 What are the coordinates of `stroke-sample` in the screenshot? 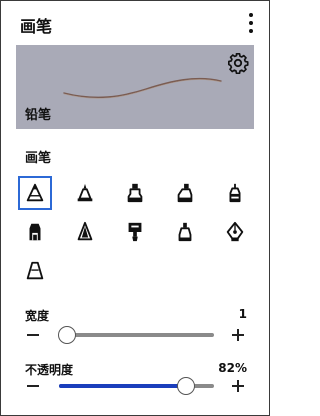 It's located at (142, 88).